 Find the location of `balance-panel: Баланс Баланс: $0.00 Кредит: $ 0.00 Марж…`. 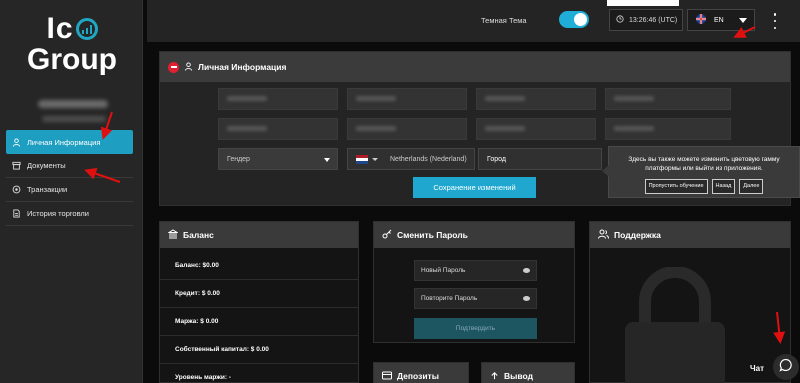

balance-panel: Баланс Баланс: $0.00 Кредит: $ 0.00 Марж… is located at coordinates (259, 302).